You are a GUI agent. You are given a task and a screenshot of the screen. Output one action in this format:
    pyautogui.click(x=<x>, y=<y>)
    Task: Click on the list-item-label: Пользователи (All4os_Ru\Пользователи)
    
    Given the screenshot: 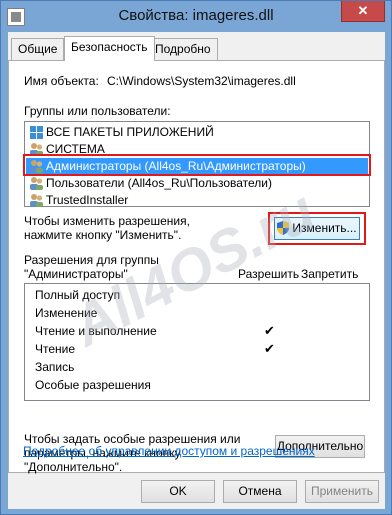 What is the action you would take?
    pyautogui.click(x=159, y=183)
    